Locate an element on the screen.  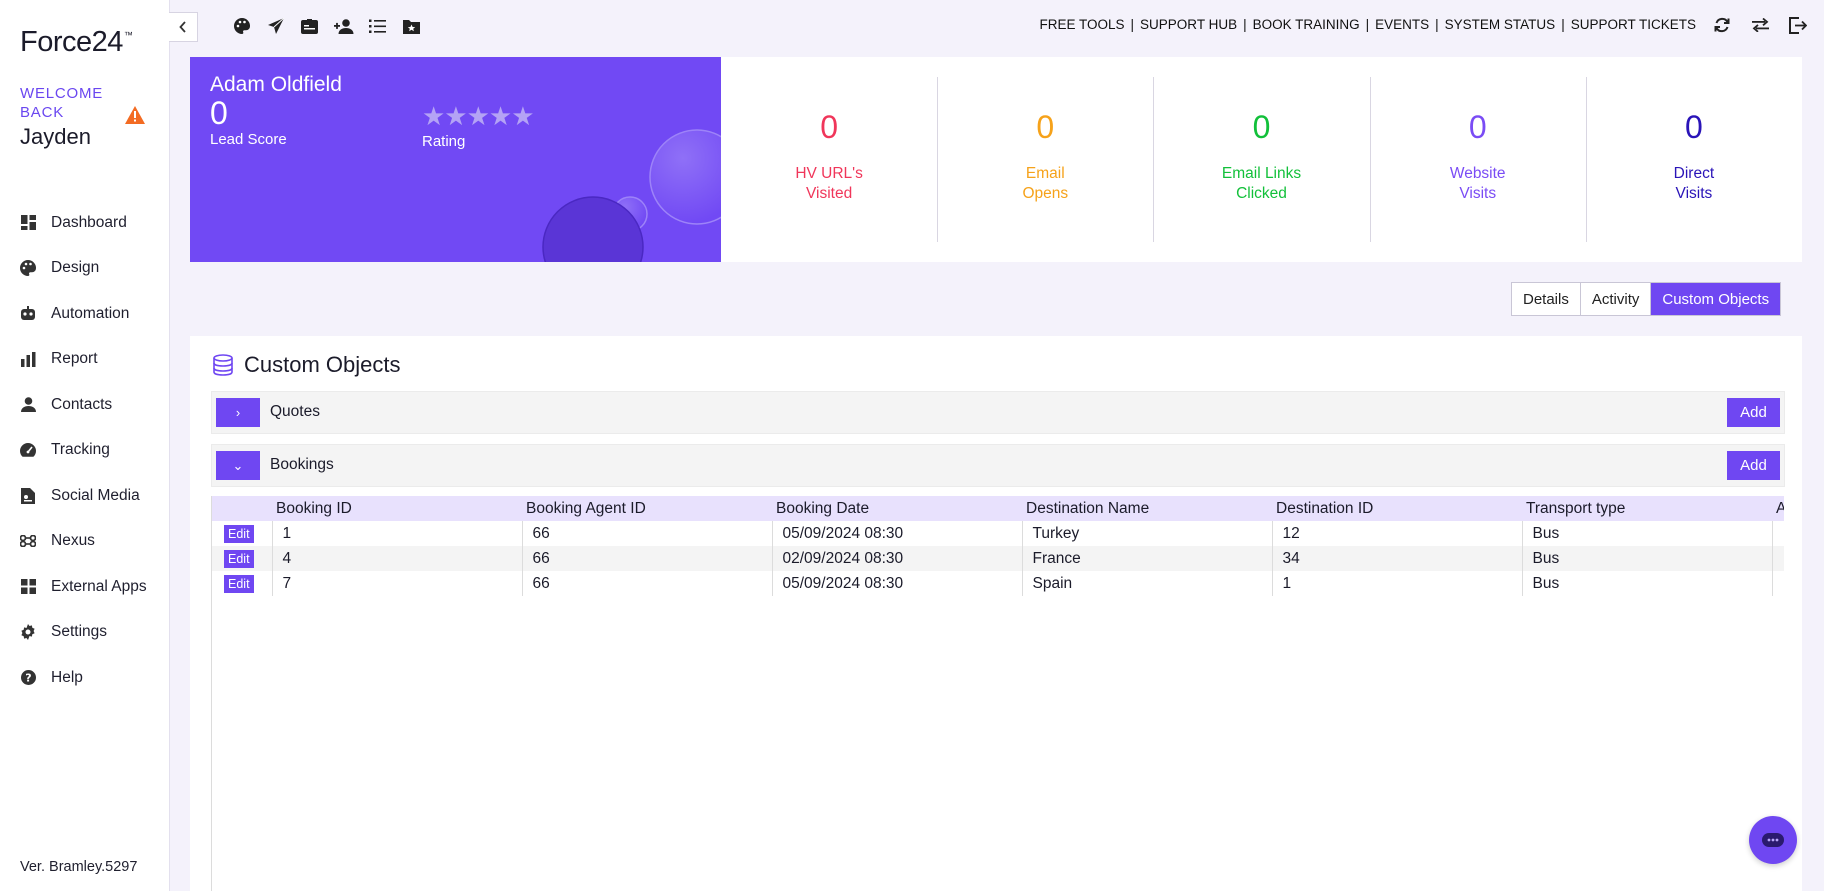
link-book-training: BOOK TRAINING is located at coordinates (1306, 24).